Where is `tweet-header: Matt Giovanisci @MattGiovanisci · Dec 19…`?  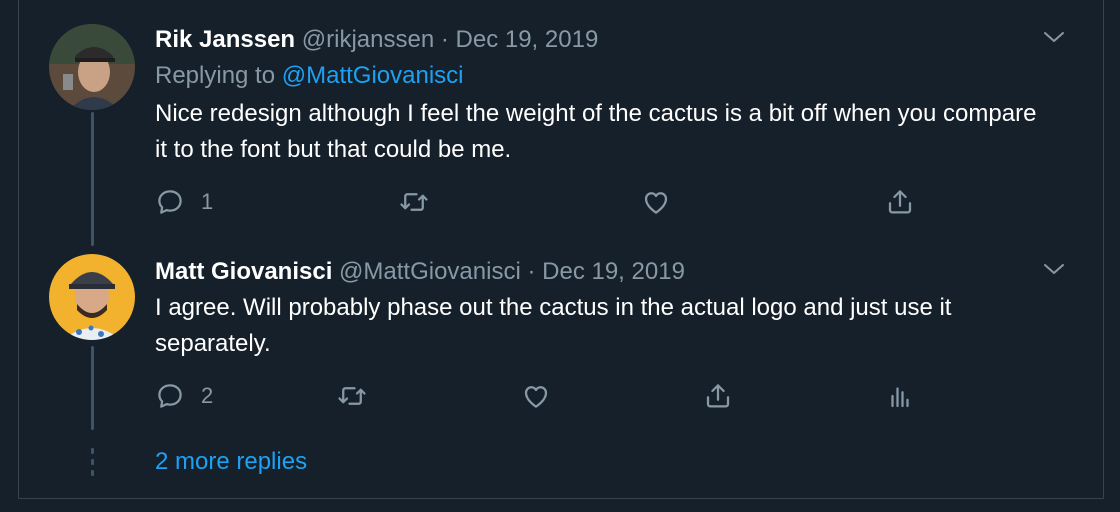 tweet-header: Matt Giovanisci @MattGiovanisci · Dec 19… is located at coordinates (420, 272).